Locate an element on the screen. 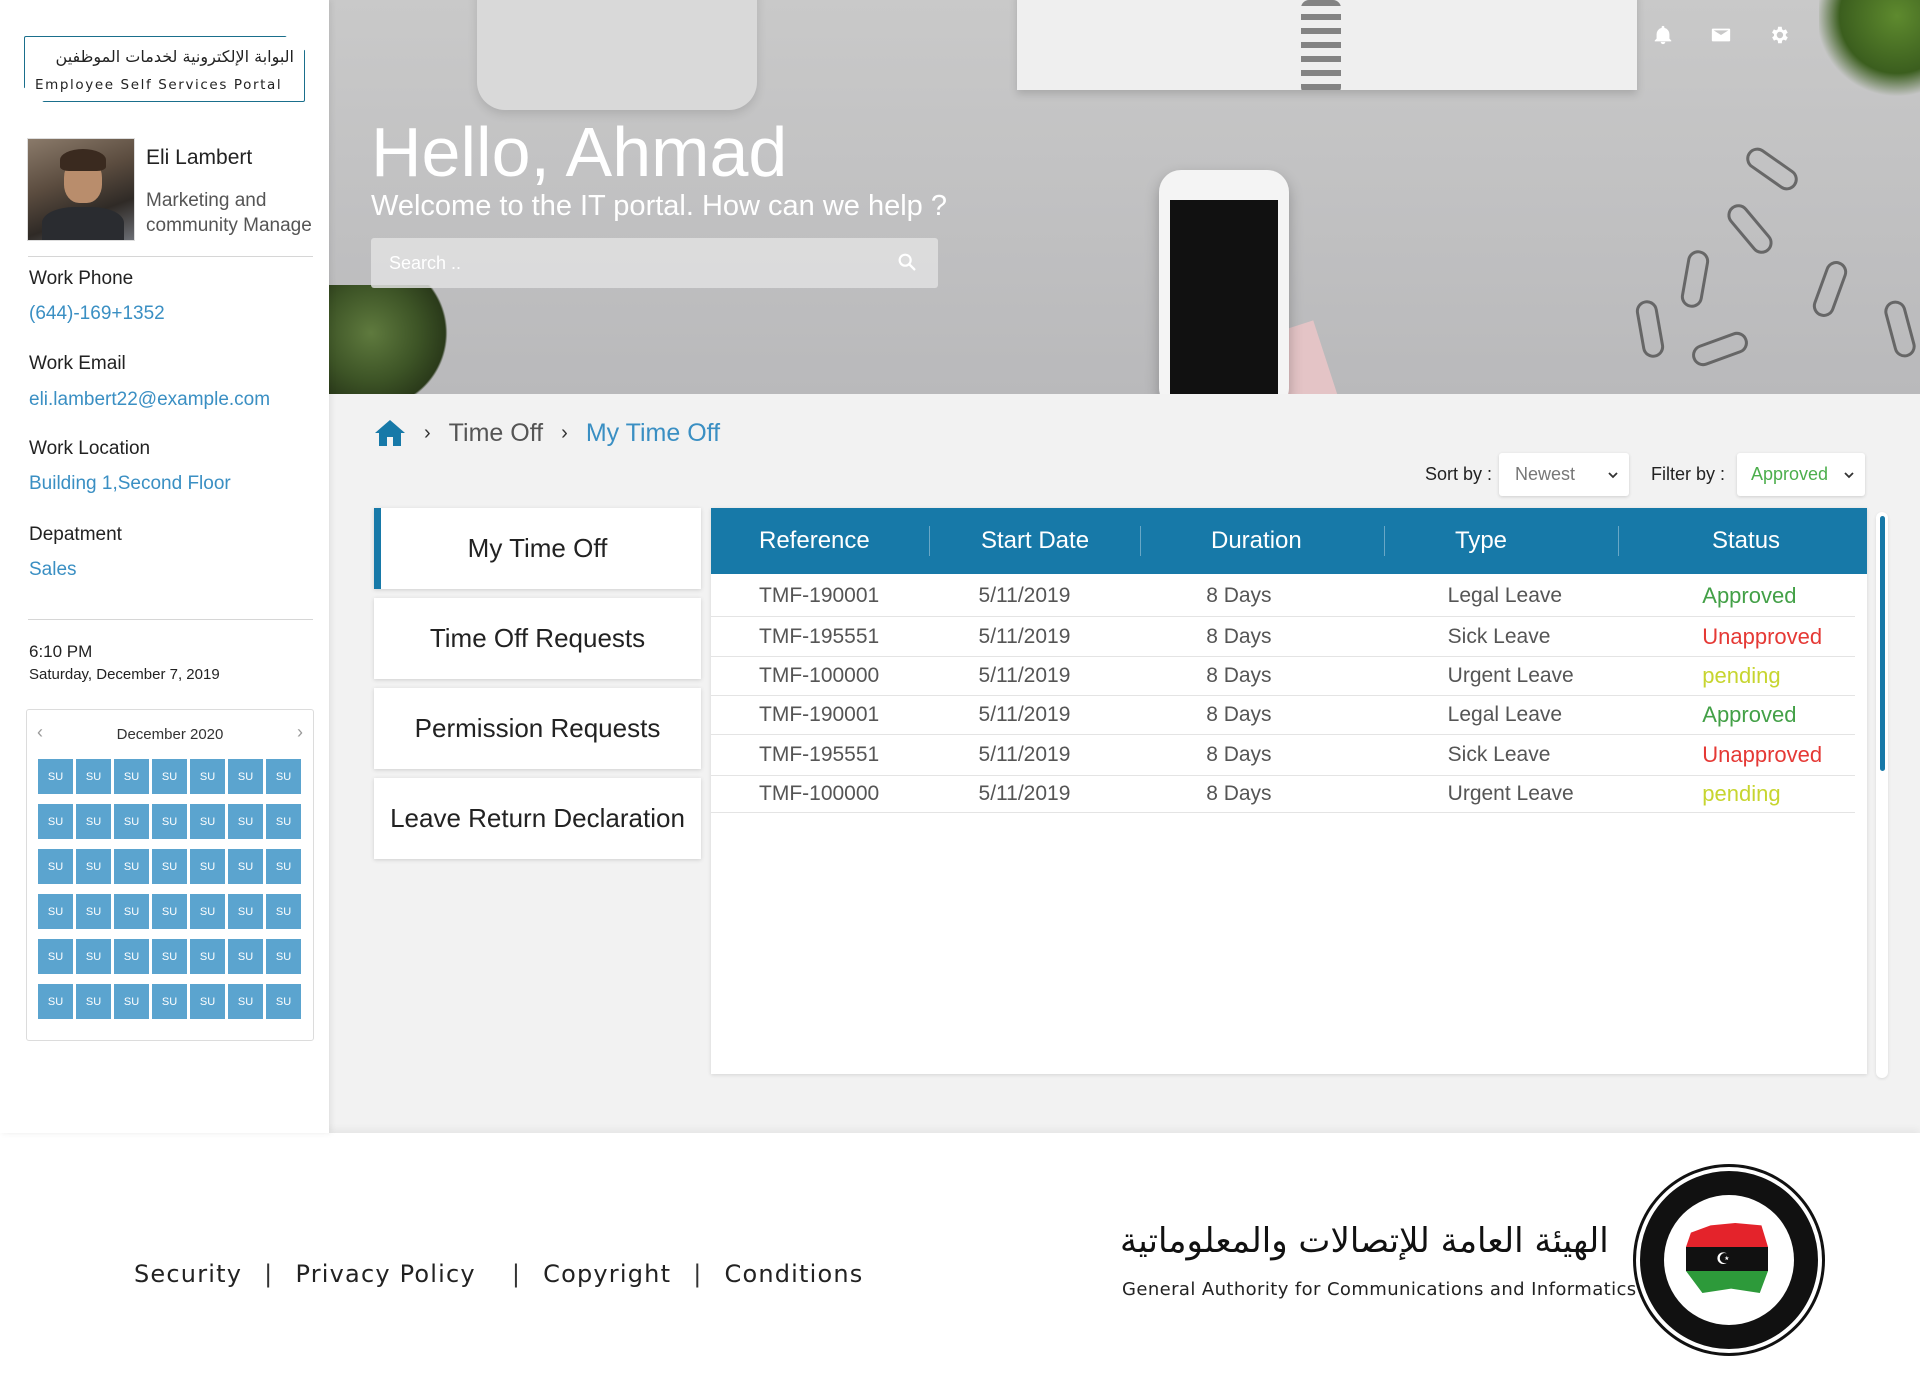 Image resolution: width=1920 pixels, height=1389 pixels. column-header-reference: Reference is located at coordinates (820, 541).